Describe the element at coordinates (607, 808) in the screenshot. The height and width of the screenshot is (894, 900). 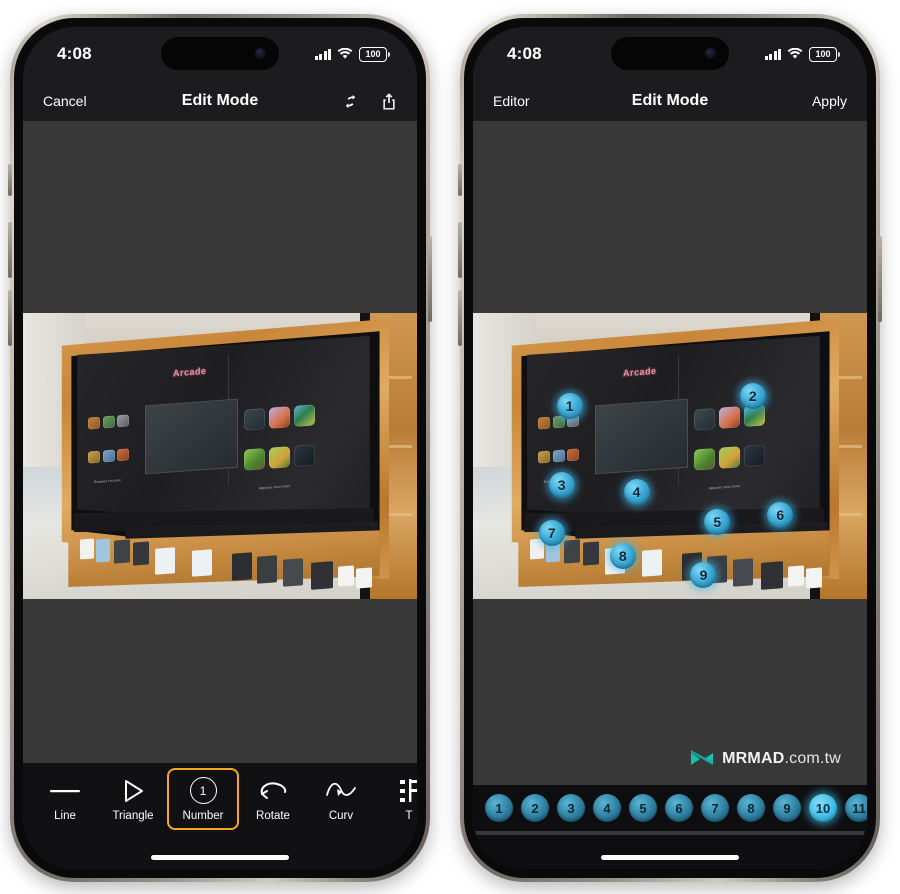
I see `number-chip-4: 4` at that location.